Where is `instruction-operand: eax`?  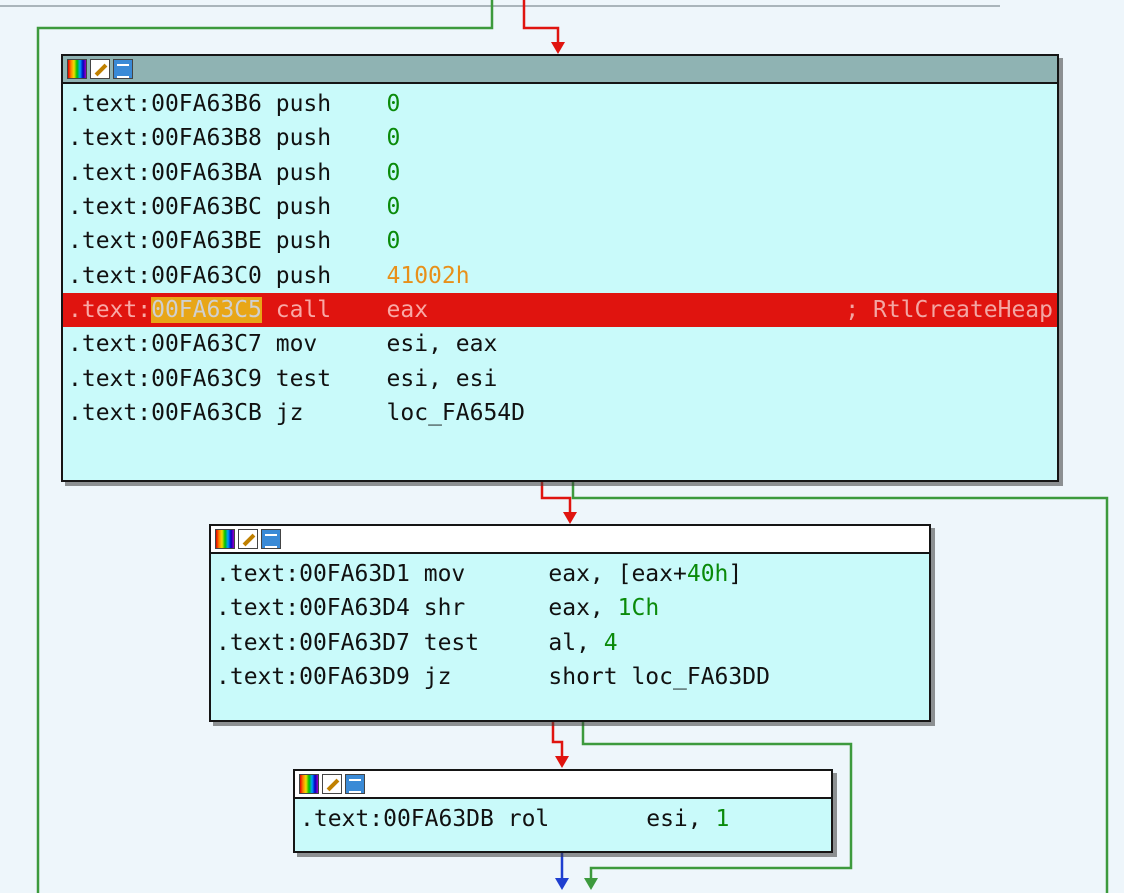
instruction-operand: eax is located at coordinates (407, 309).